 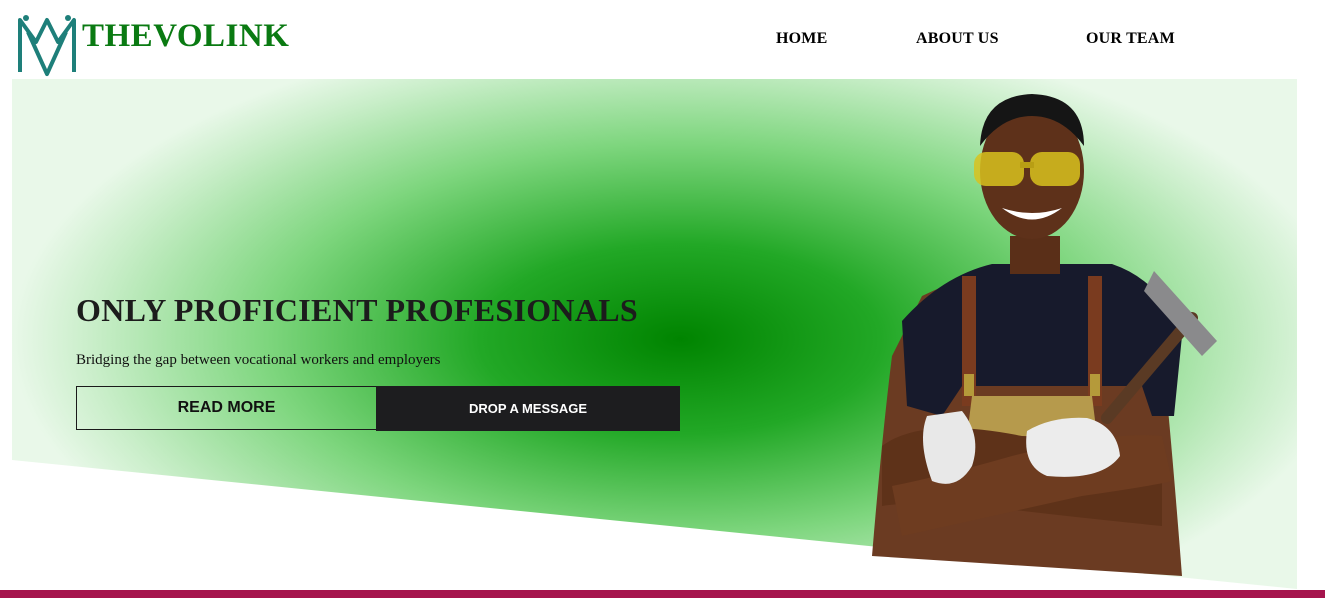 What do you see at coordinates (47, 45) in the screenshot?
I see `vm-logo-icon` at bounding box center [47, 45].